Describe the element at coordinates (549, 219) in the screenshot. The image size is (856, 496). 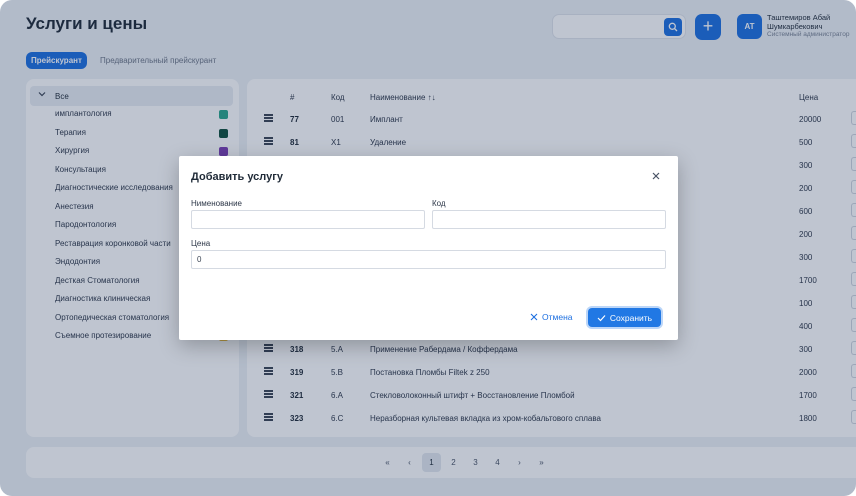
I see `code-field` at that location.